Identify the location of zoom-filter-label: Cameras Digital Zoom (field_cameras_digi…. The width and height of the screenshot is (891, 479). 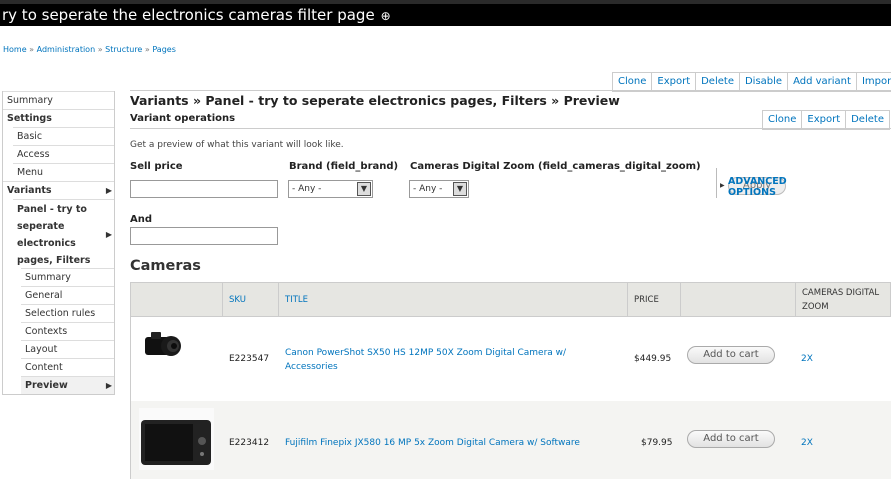
(555, 166).